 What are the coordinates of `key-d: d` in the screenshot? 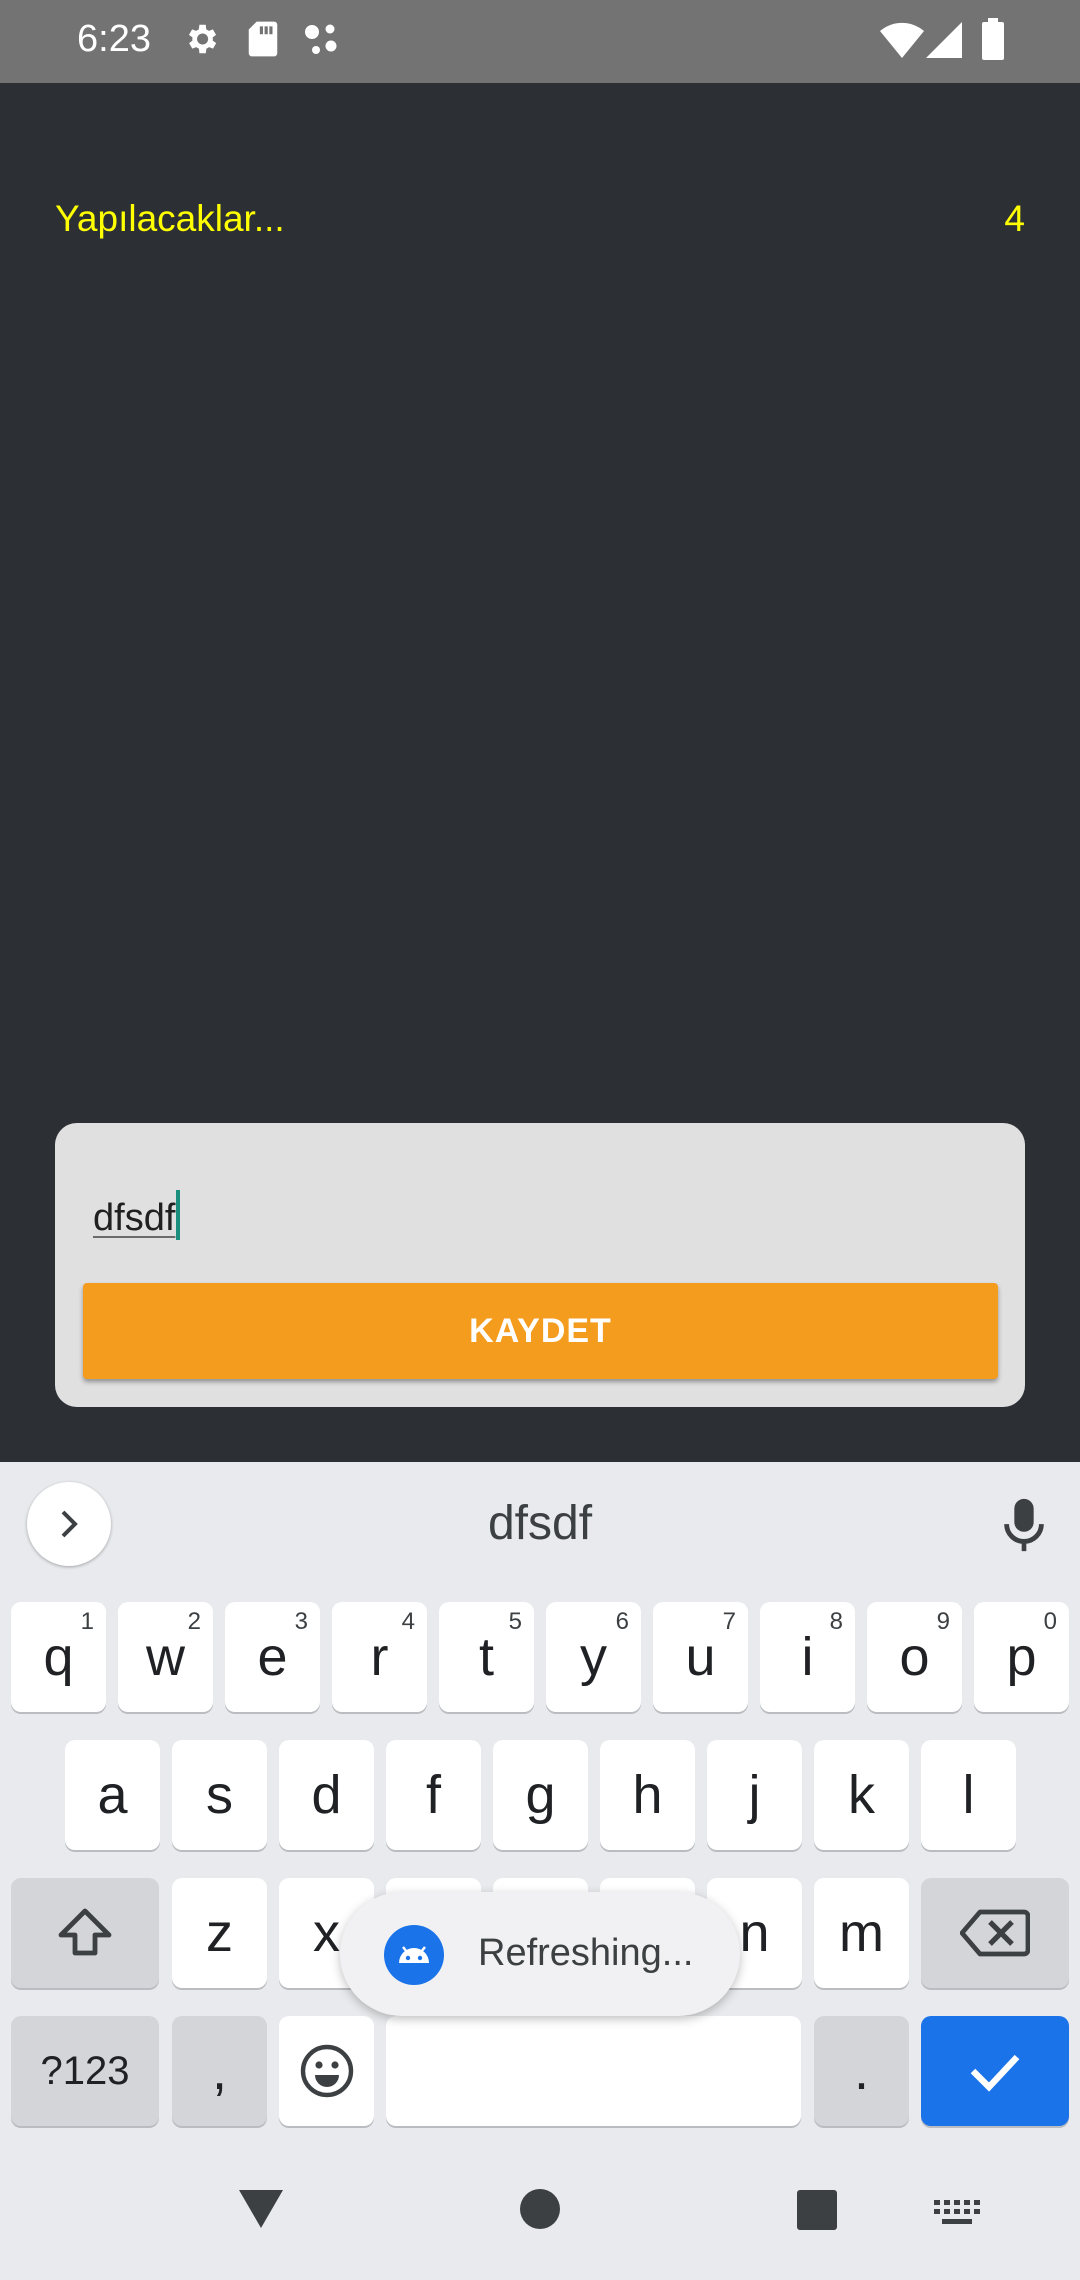 It's located at (326, 1795).